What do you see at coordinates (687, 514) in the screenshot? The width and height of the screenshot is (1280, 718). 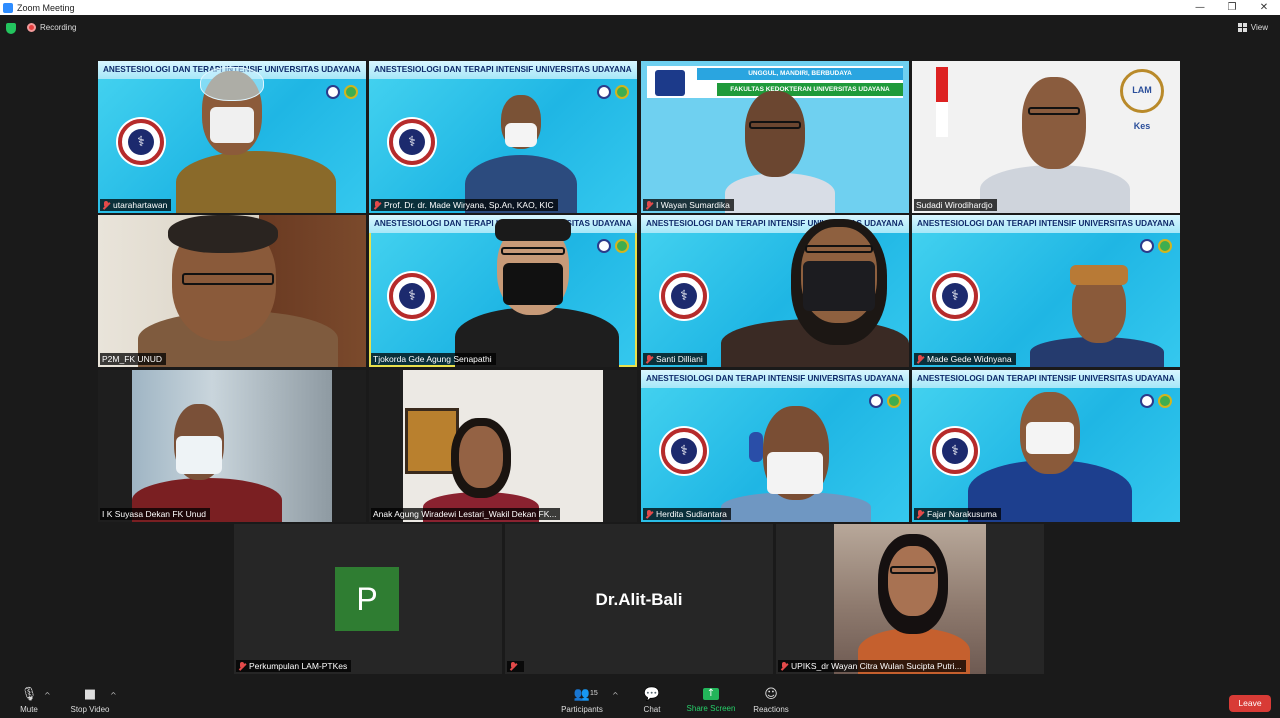 I see `participant-nametag: Herdita Sudiantara` at bounding box center [687, 514].